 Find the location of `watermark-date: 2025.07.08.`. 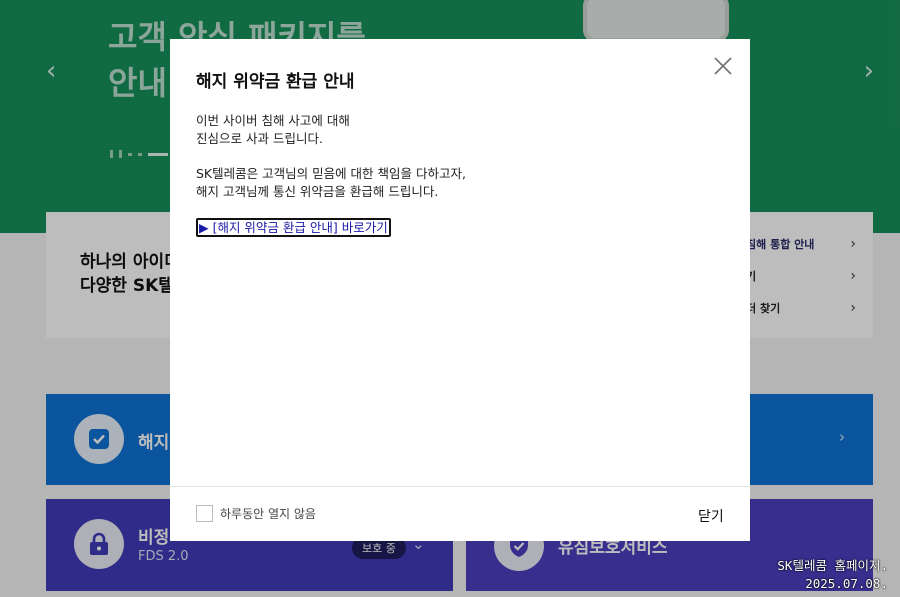

watermark-date: 2025.07.08. is located at coordinates (846, 583).